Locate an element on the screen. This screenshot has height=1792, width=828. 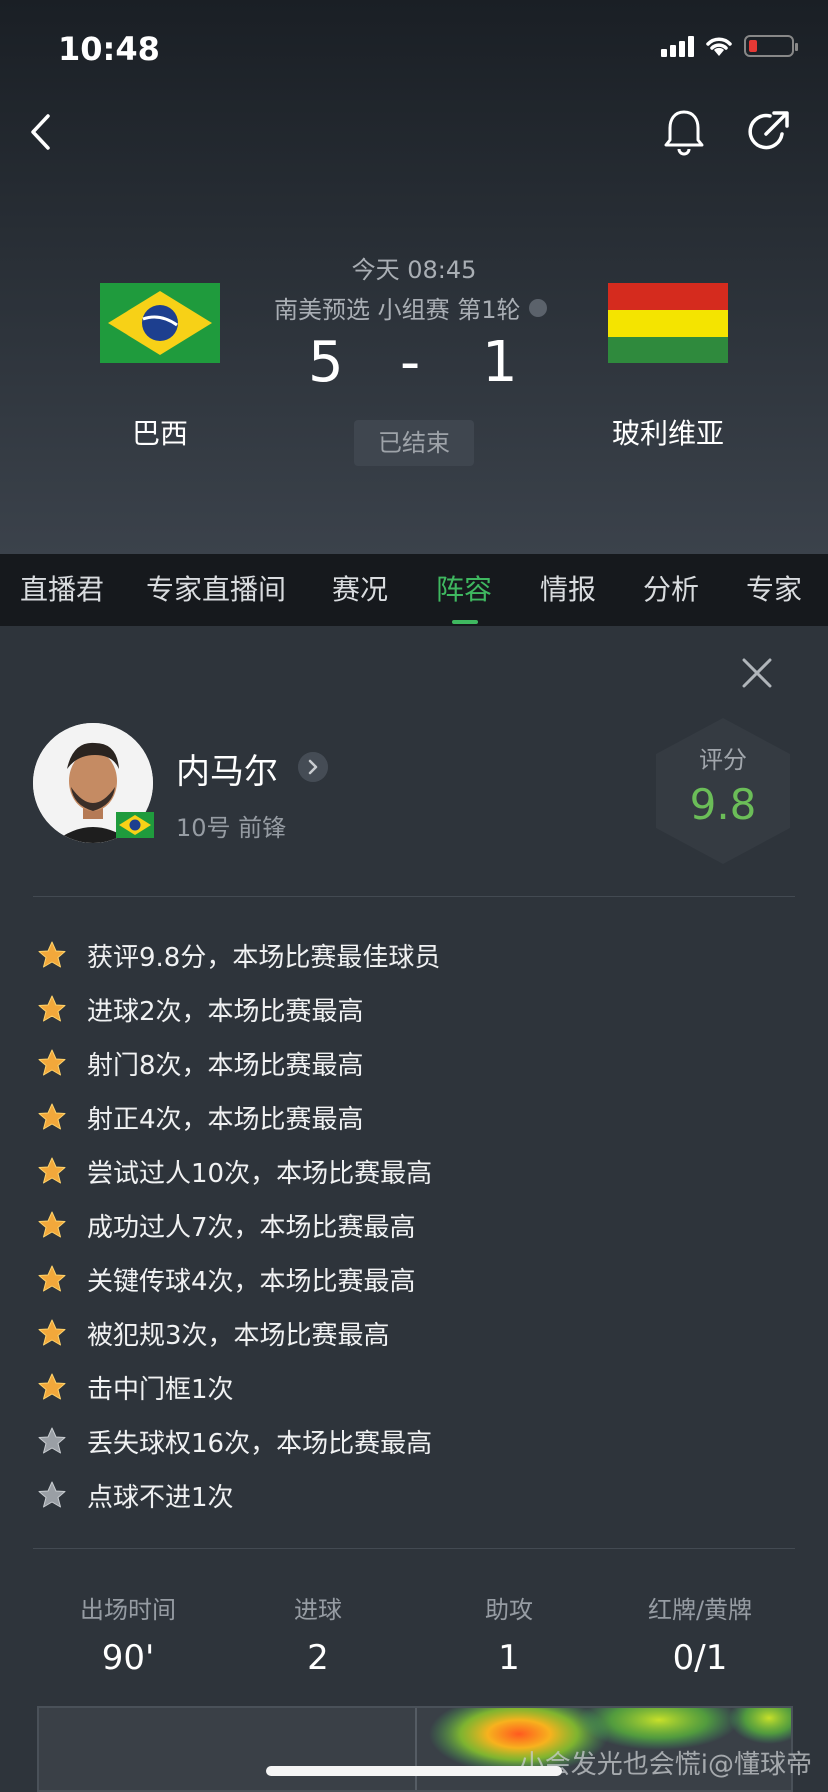
achievement-text: 关键传球4次，本场比赛最高 is located at coordinates (251, 1281).